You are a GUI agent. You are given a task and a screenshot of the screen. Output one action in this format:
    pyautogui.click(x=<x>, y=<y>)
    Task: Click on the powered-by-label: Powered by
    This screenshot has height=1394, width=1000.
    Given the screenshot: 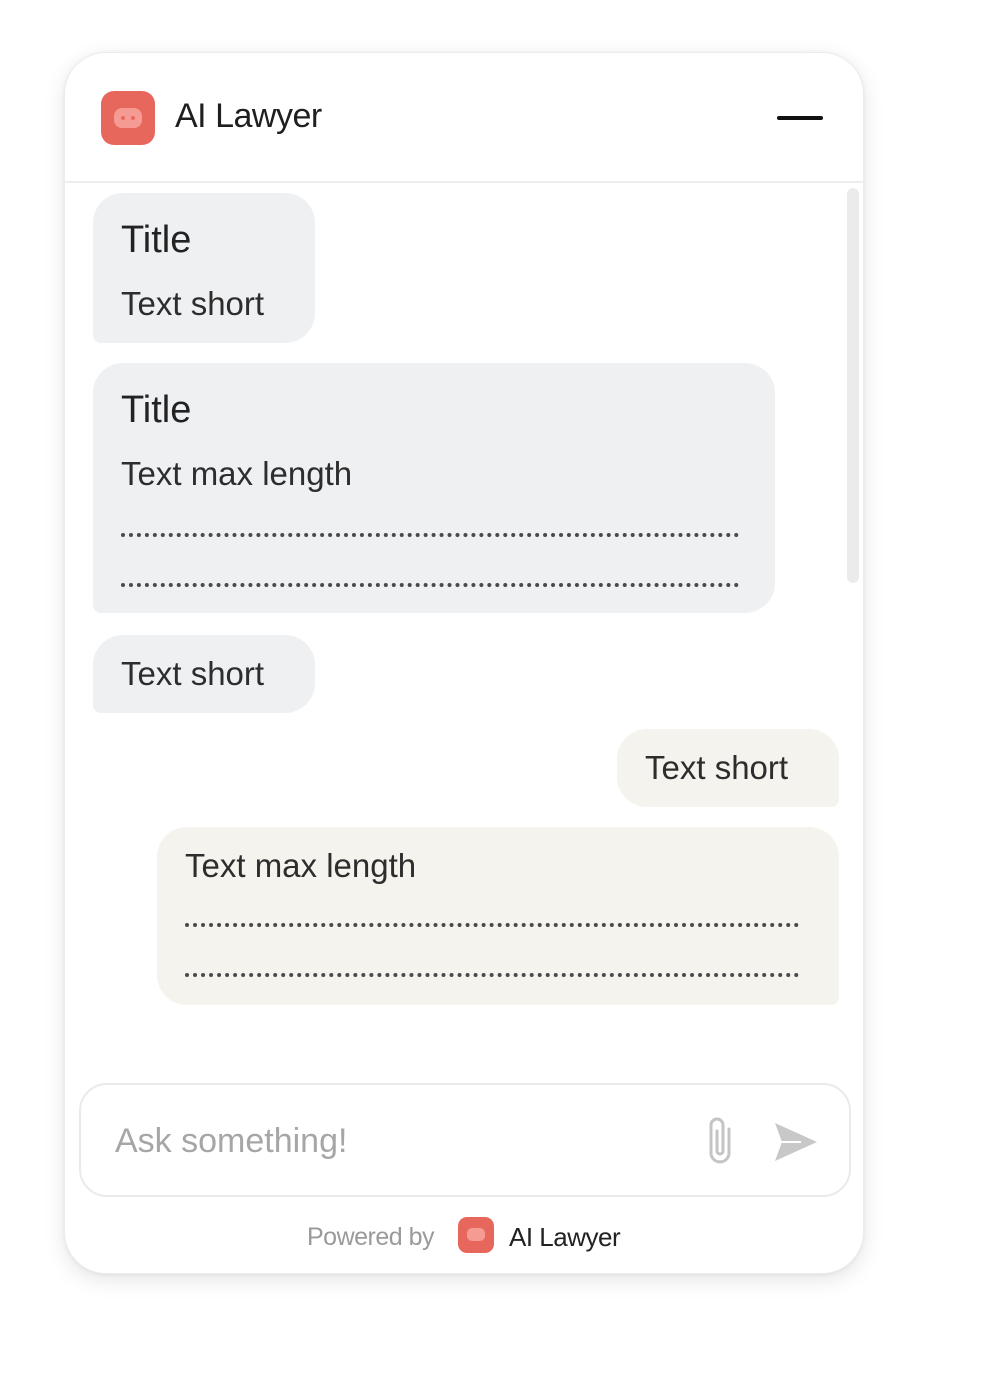 What is the action you would take?
    pyautogui.click(x=371, y=1237)
    